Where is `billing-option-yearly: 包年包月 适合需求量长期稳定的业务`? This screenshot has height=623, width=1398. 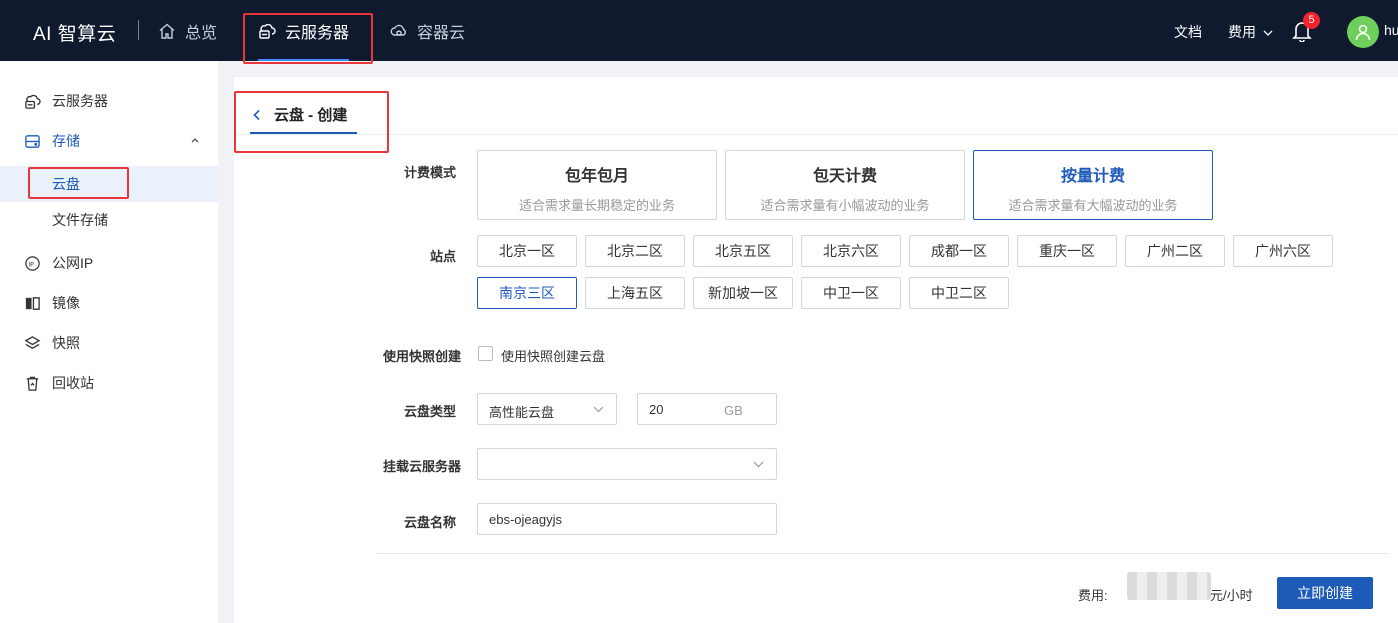
billing-option-yearly: 包年包月 适合需求量长期稳定的业务 is located at coordinates (597, 185).